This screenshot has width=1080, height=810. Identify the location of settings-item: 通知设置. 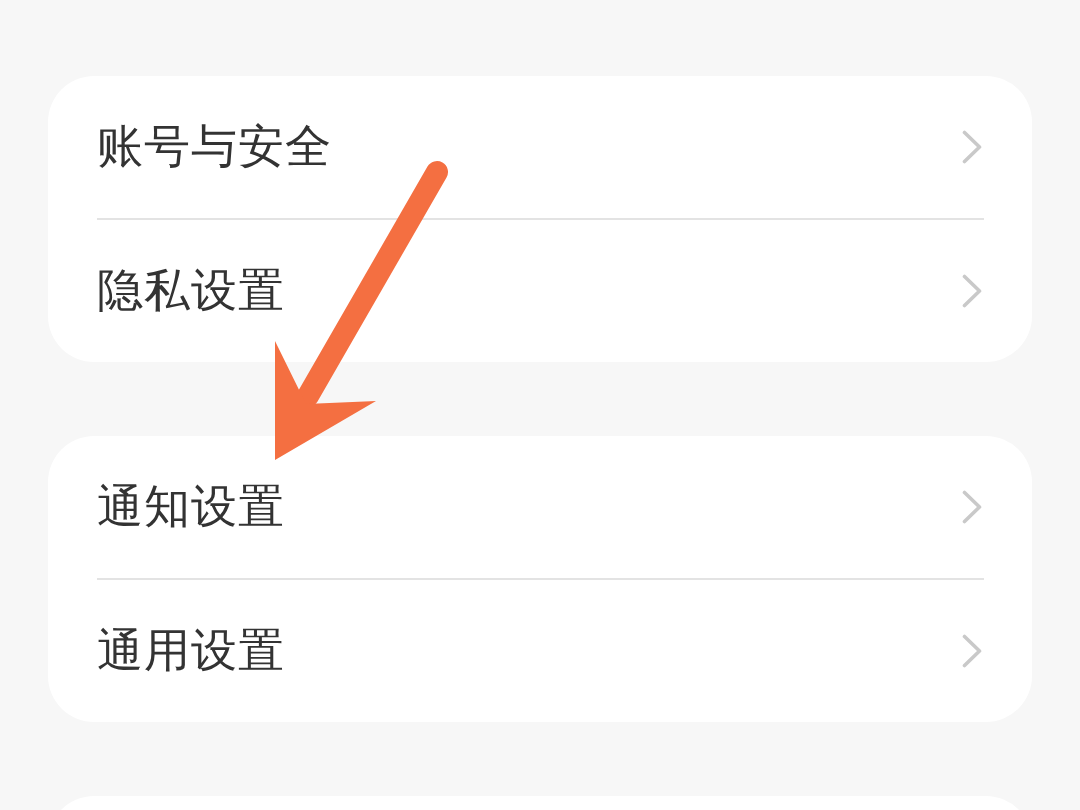
(540, 507).